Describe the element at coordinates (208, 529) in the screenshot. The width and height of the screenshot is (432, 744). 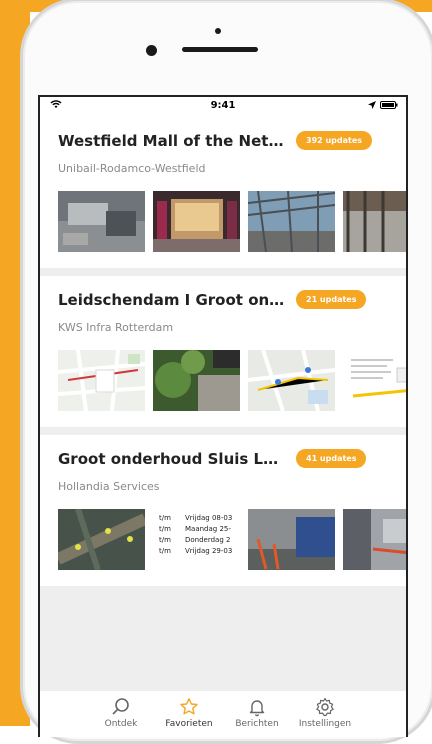
I see `schedule-date: Maandag 25-` at that location.